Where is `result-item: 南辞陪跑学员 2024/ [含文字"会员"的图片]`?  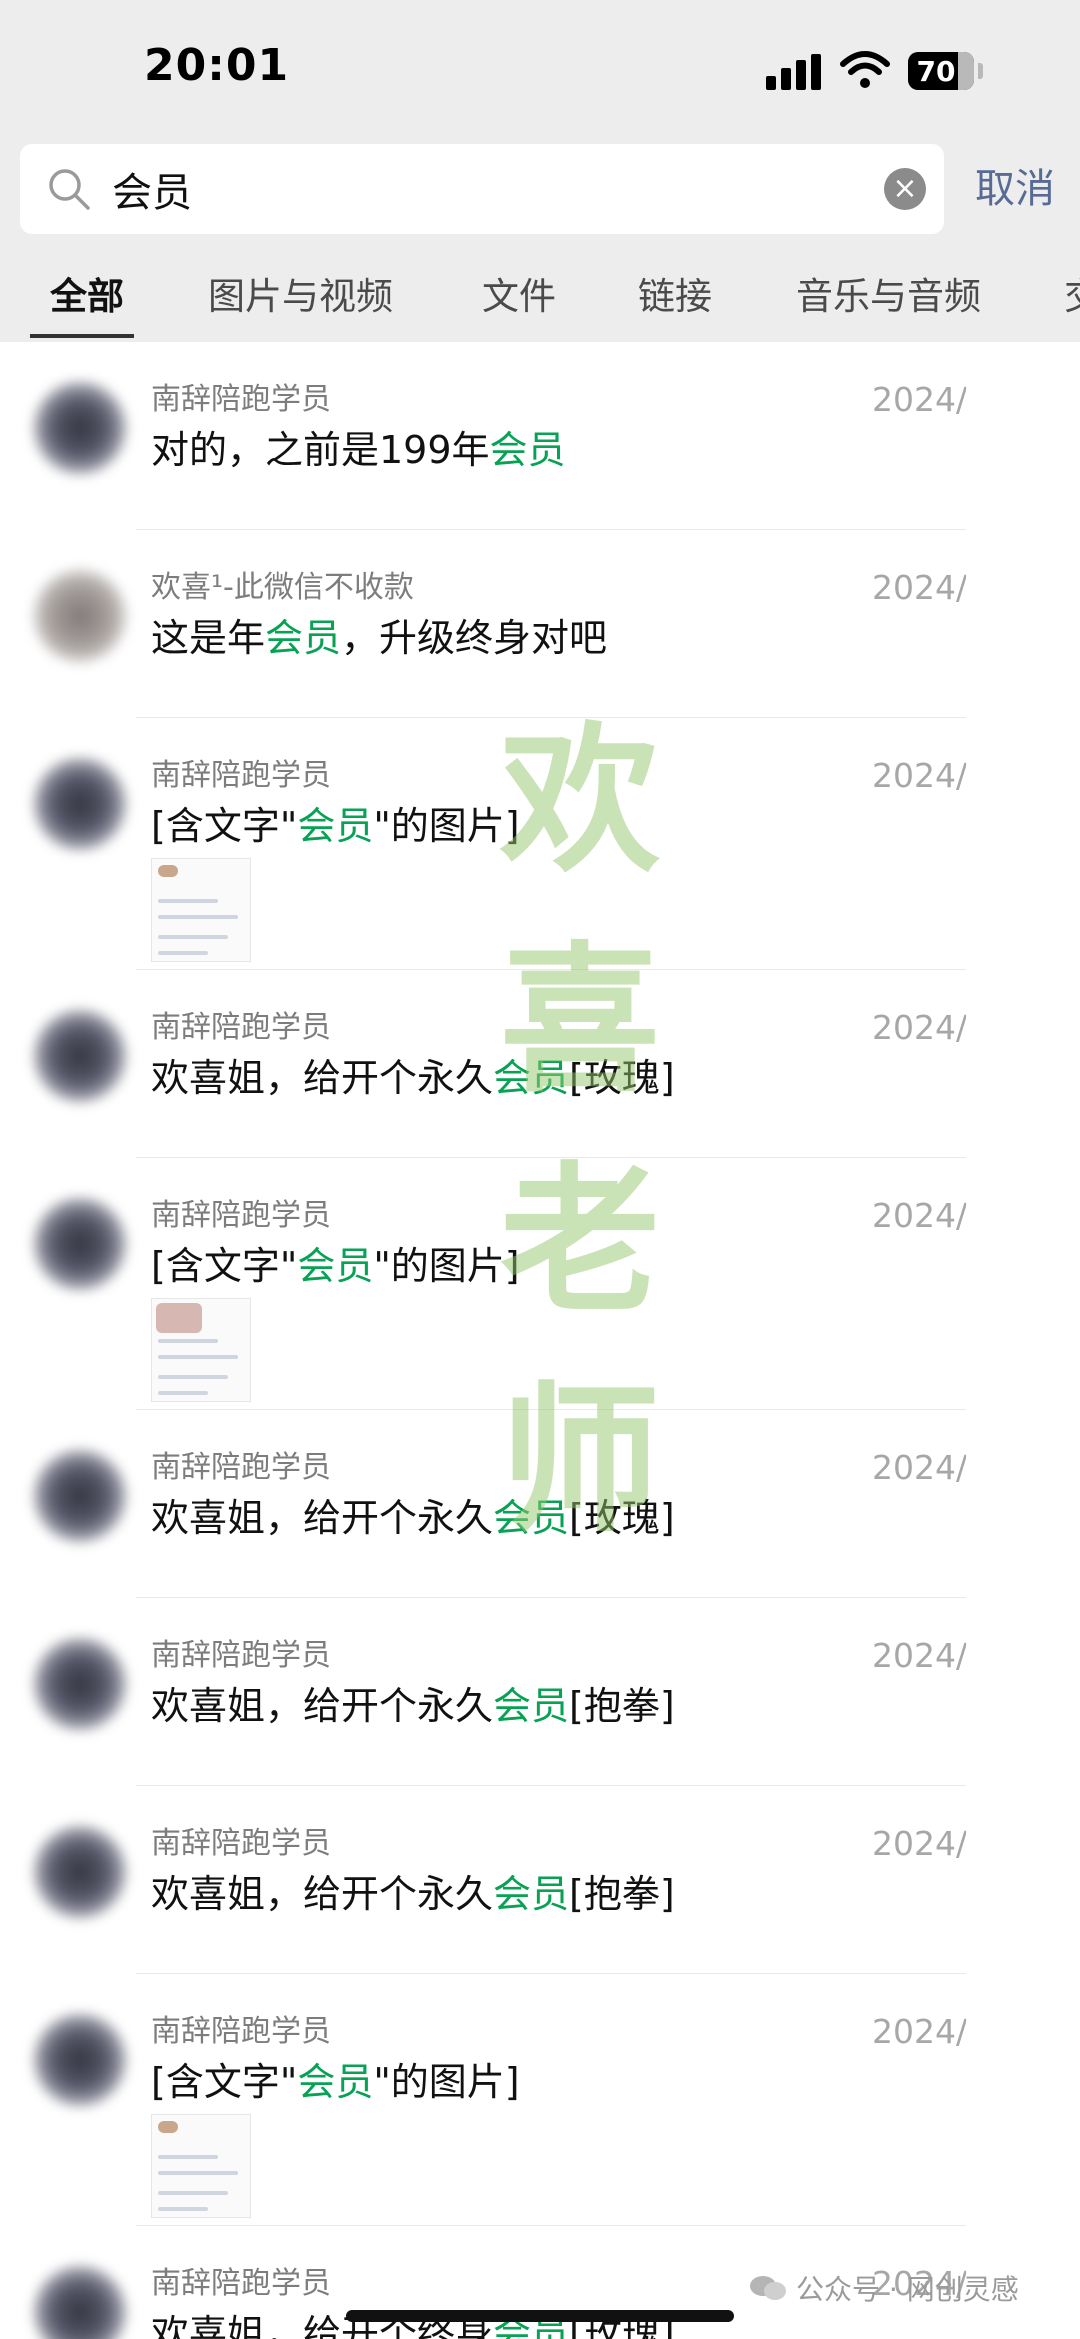 result-item: 南辞陪跑学员 2024/ [含文字"会员"的图片] is located at coordinates (540, 2100).